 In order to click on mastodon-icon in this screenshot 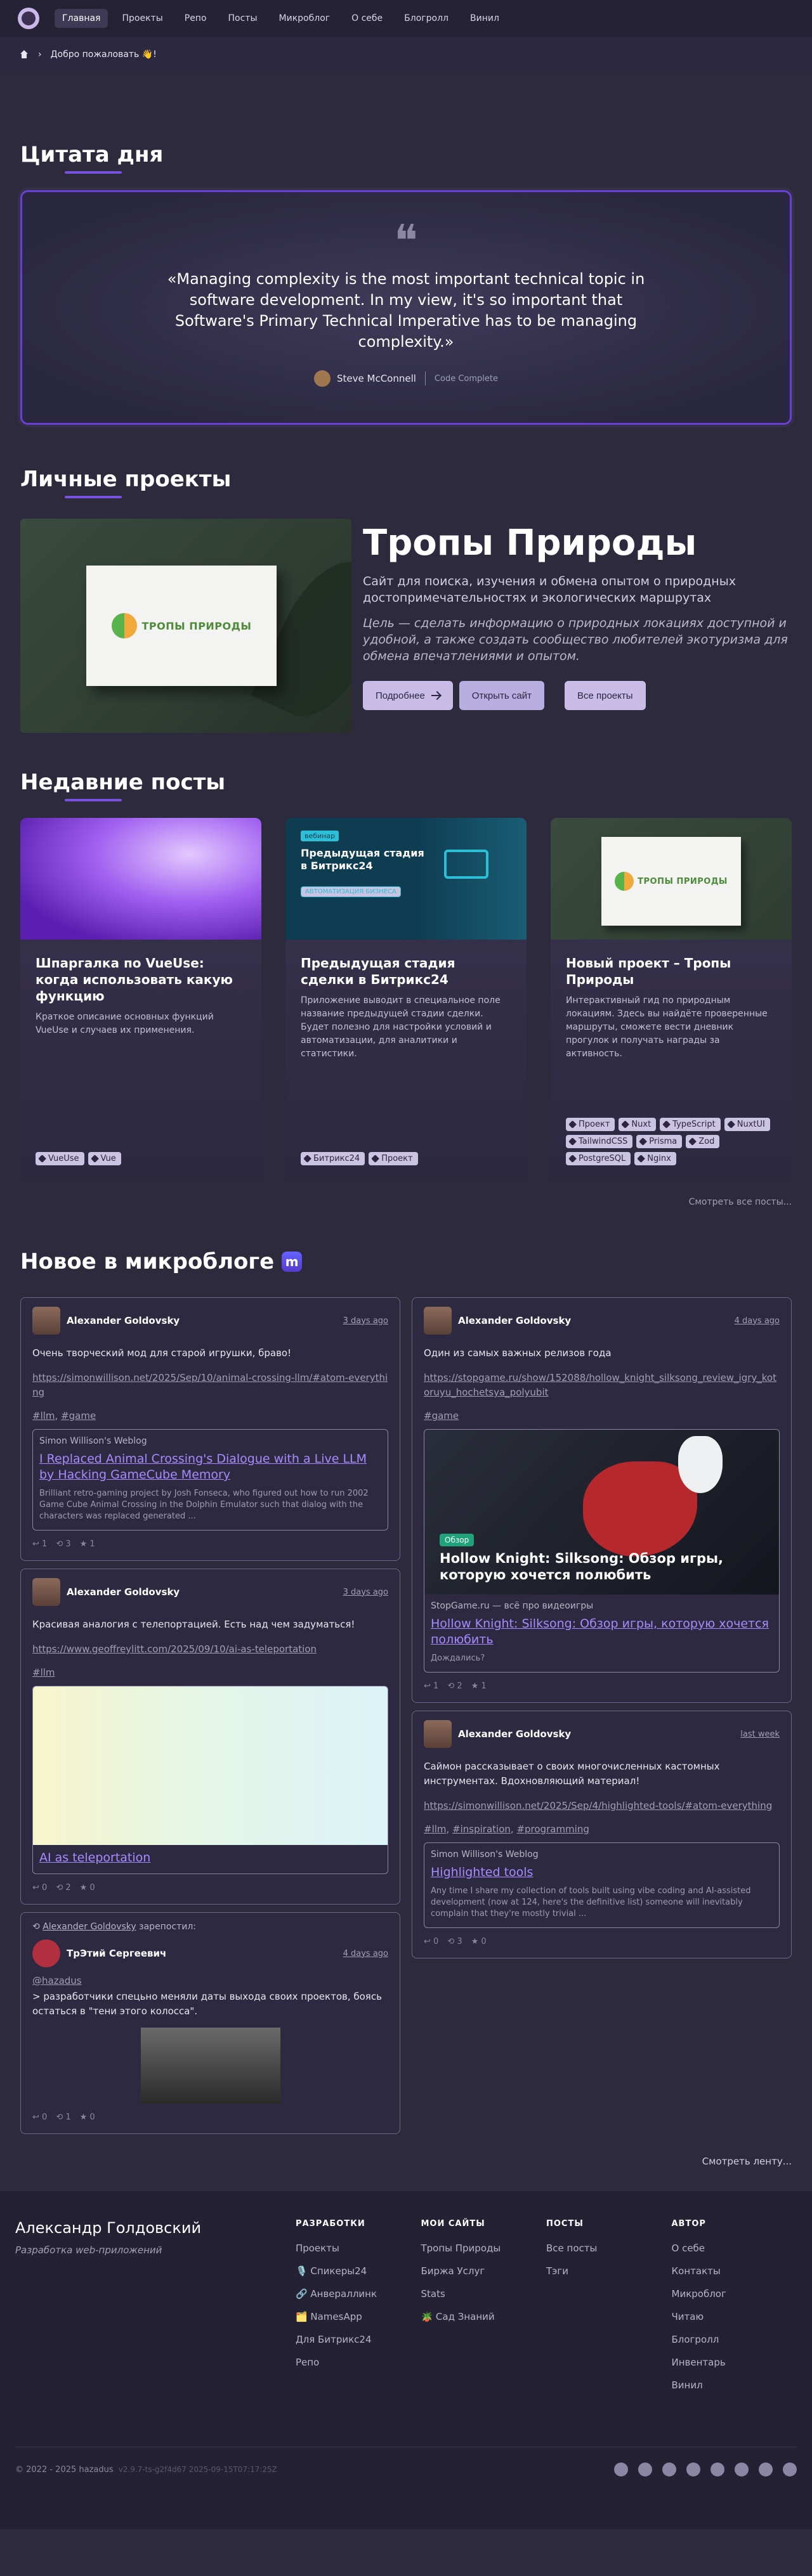, I will do `click(693, 2469)`.